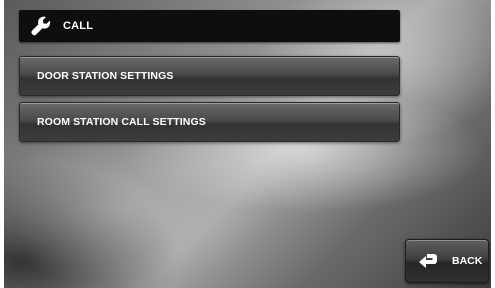 This screenshot has width=495, height=288. Describe the element at coordinates (78, 26) in the screenshot. I see `page-title: CALL` at that location.